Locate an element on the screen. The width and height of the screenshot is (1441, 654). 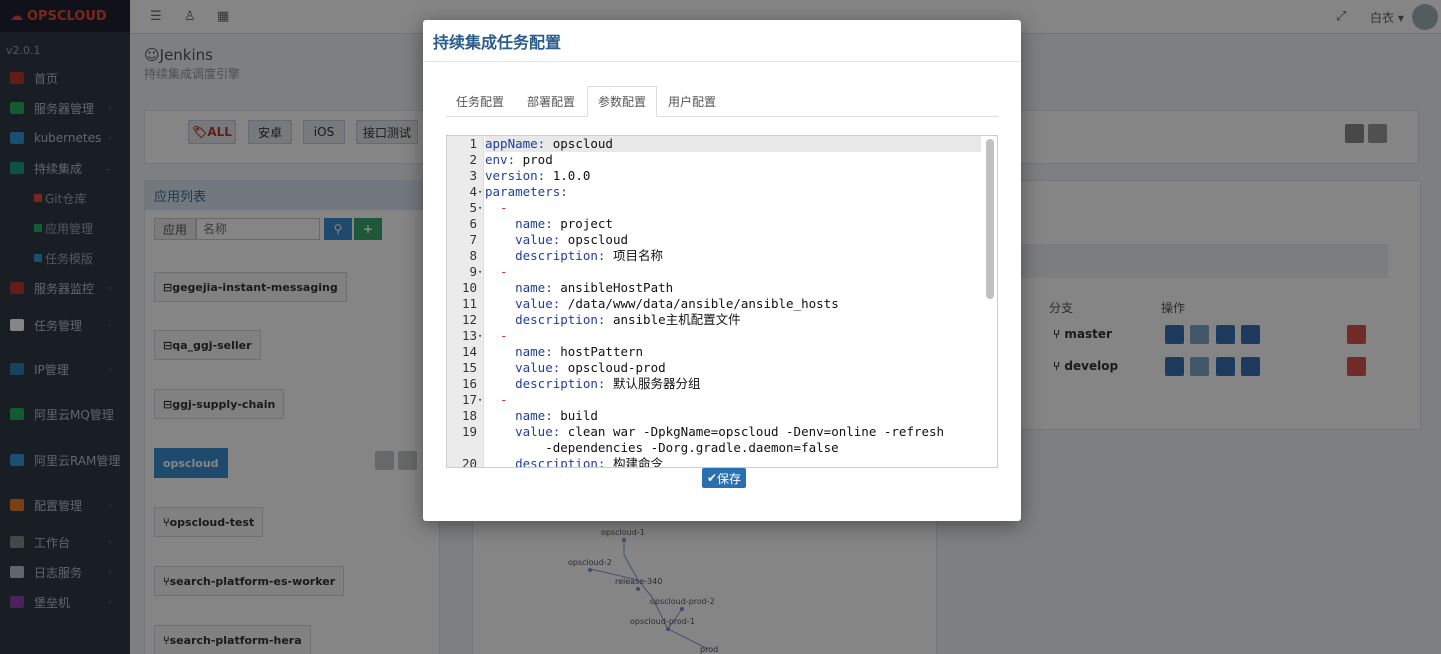
modal-tabs: 任务配置 部署配置 参数配置 用户配置 is located at coordinates (722, 101).